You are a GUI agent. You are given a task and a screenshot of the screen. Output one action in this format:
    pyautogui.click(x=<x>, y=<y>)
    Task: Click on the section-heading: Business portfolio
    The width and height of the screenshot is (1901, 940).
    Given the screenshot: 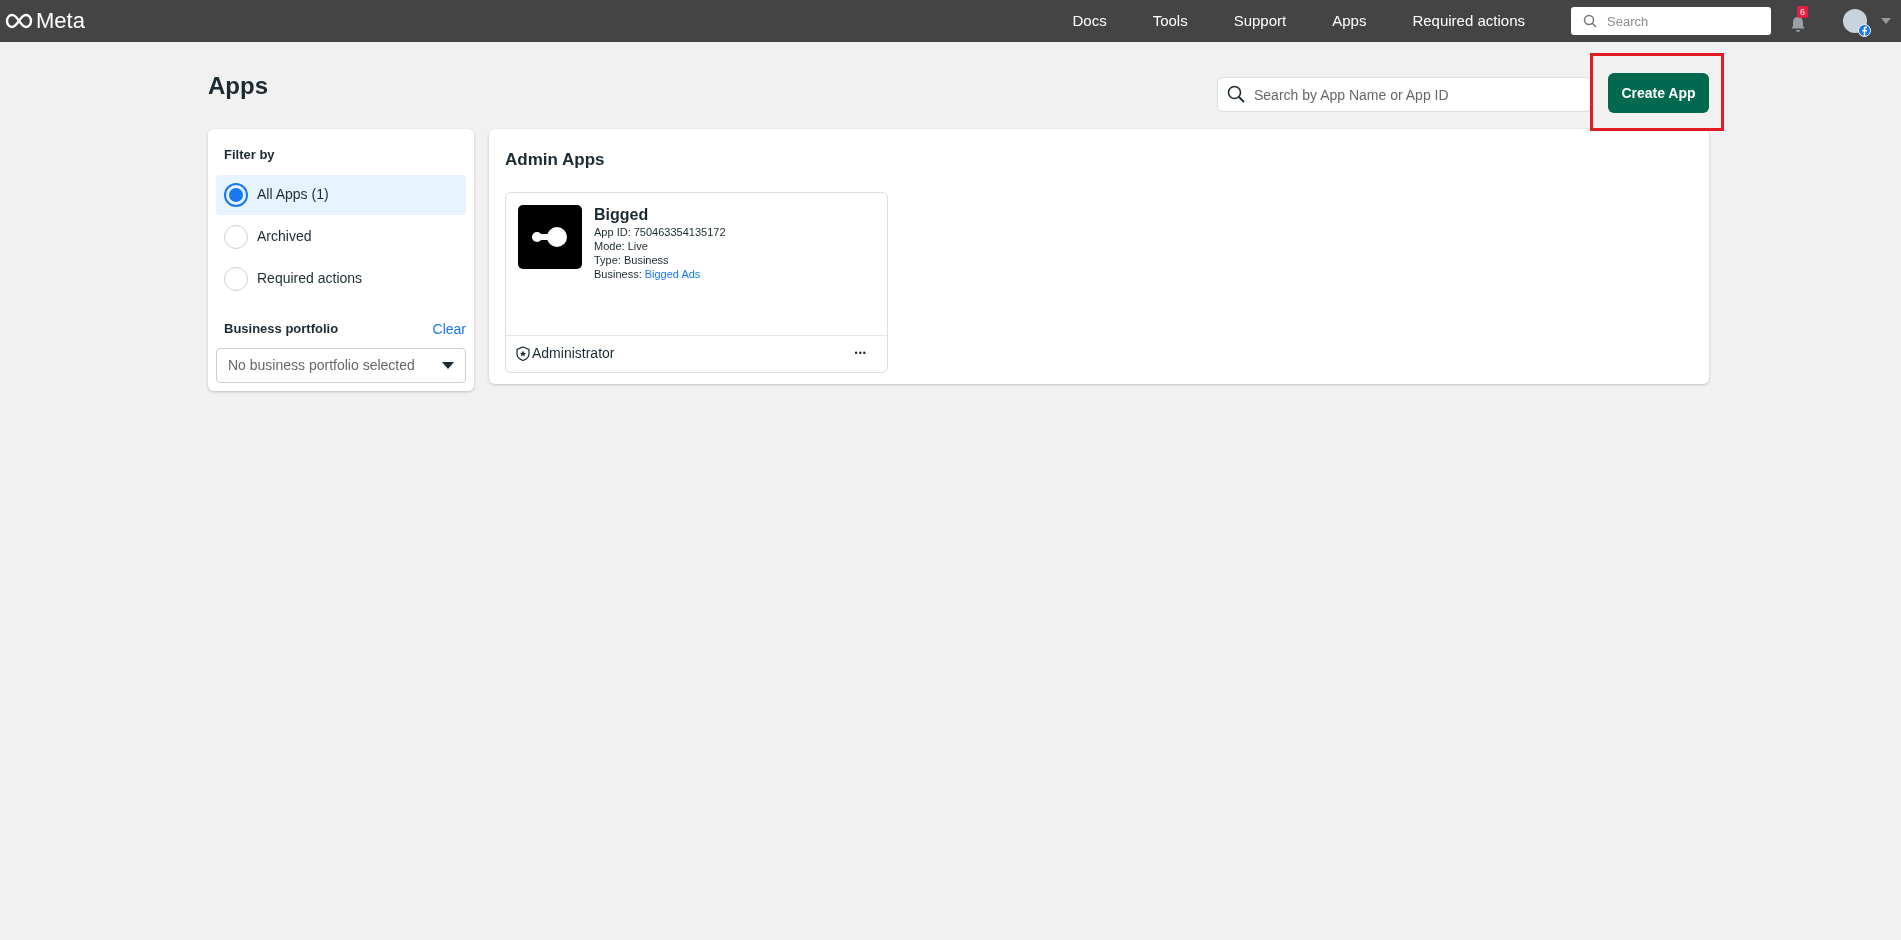 What is the action you would take?
    pyautogui.click(x=281, y=329)
    